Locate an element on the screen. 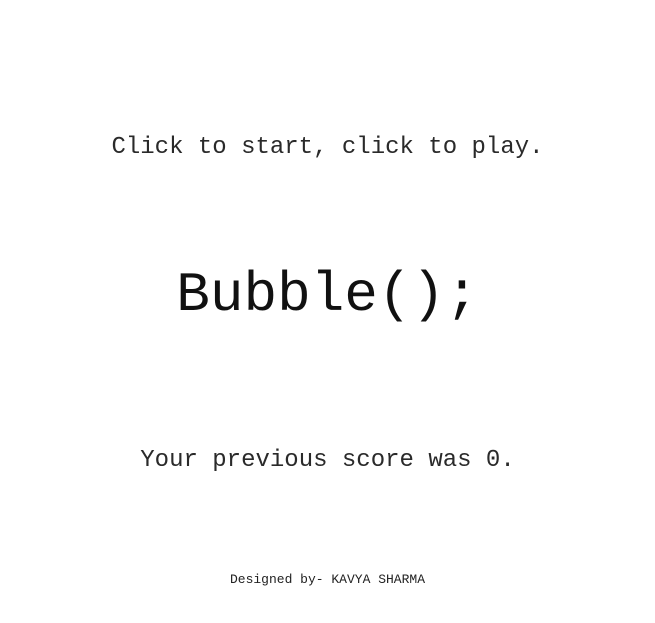 The image size is (655, 623). game-title: Bubble(); is located at coordinates (327, 295).